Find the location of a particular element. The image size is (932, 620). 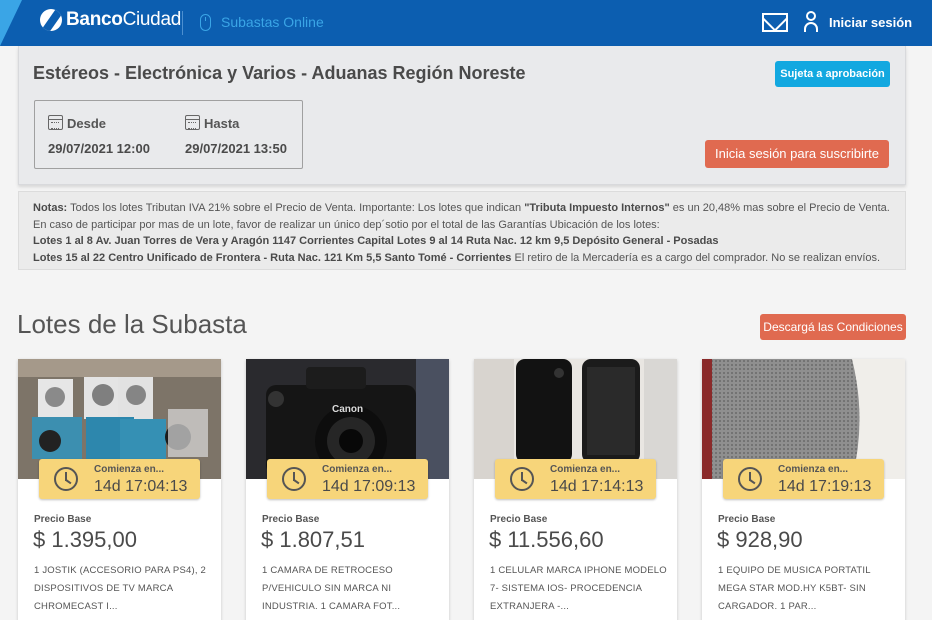

lots-section-title: Lotes de la Subasta is located at coordinates (132, 324).